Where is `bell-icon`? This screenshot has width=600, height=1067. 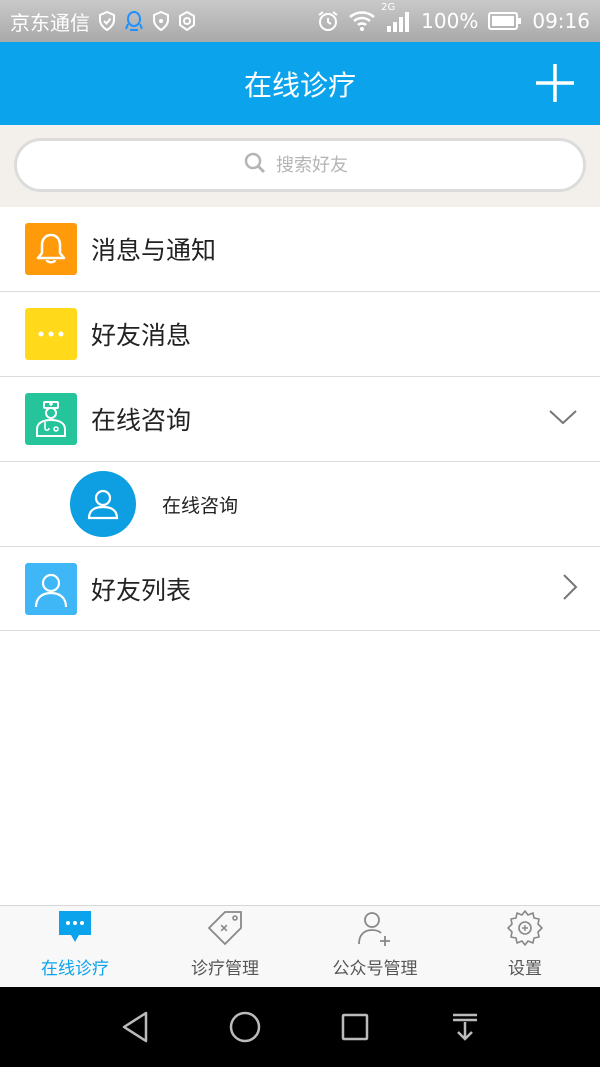 bell-icon is located at coordinates (51, 249).